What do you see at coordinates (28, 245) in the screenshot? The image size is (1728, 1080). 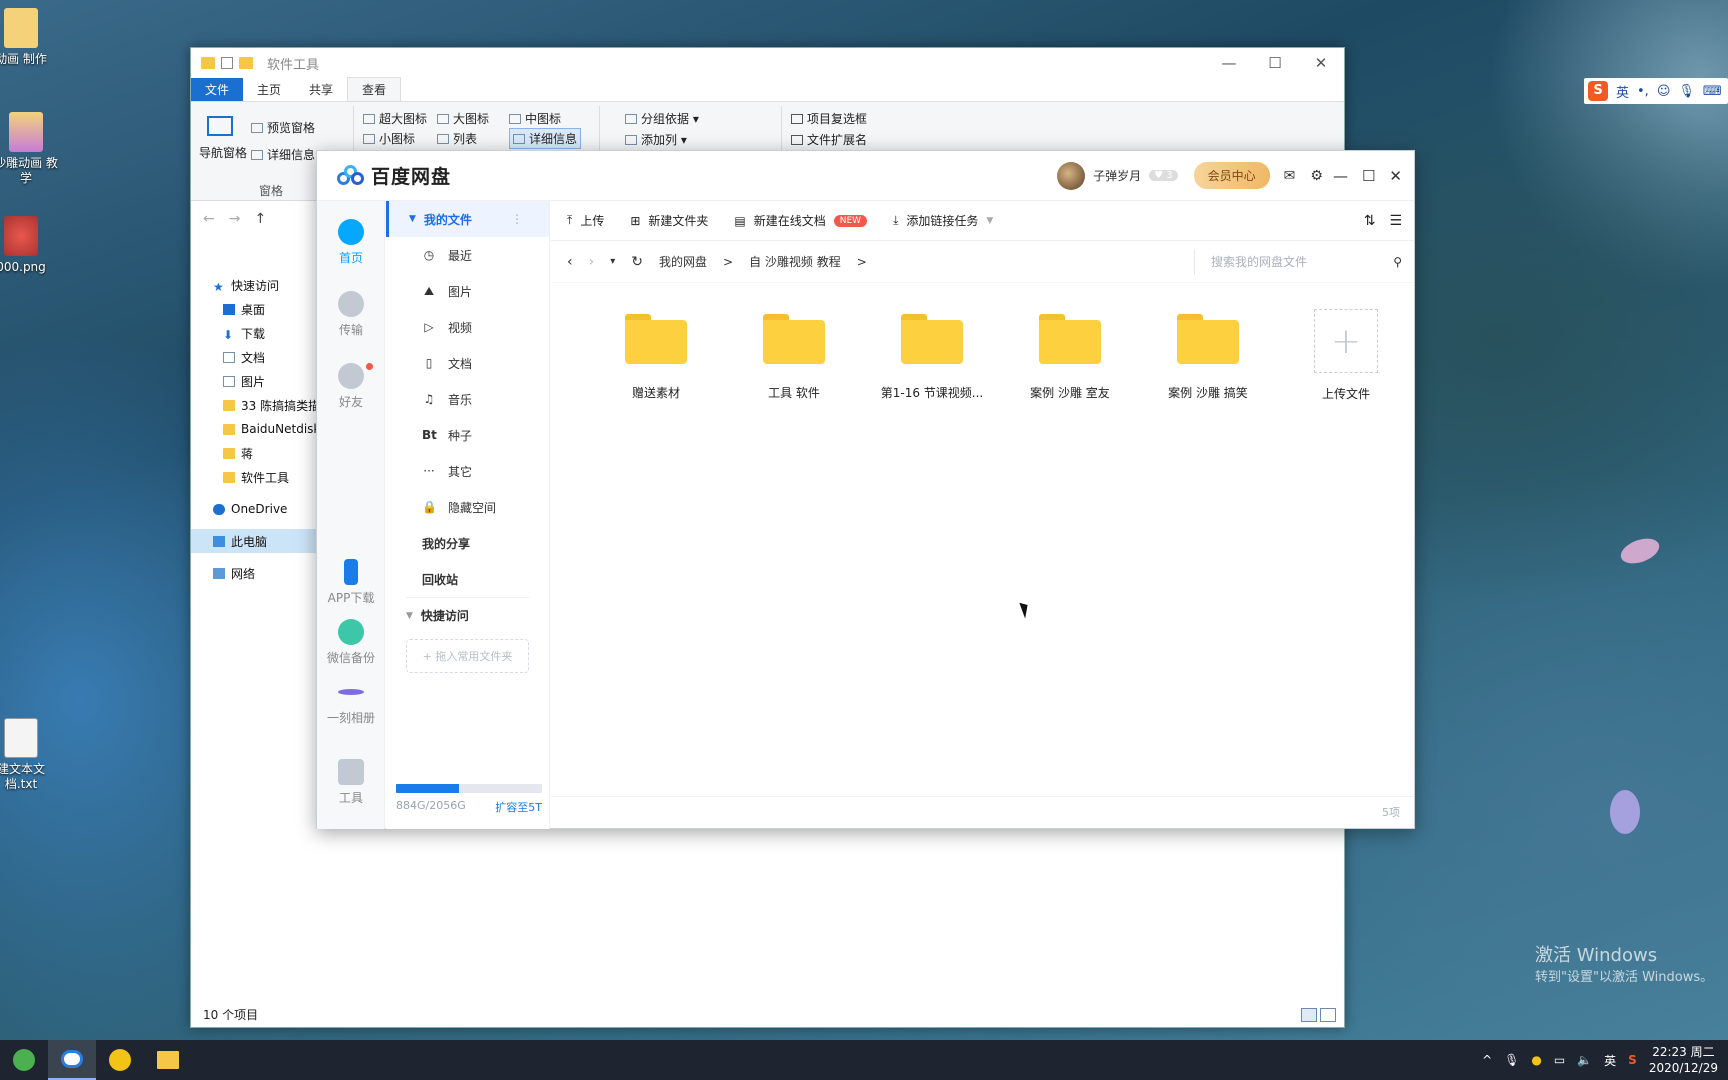 I see `desktop-icon-png: 000.png` at bounding box center [28, 245].